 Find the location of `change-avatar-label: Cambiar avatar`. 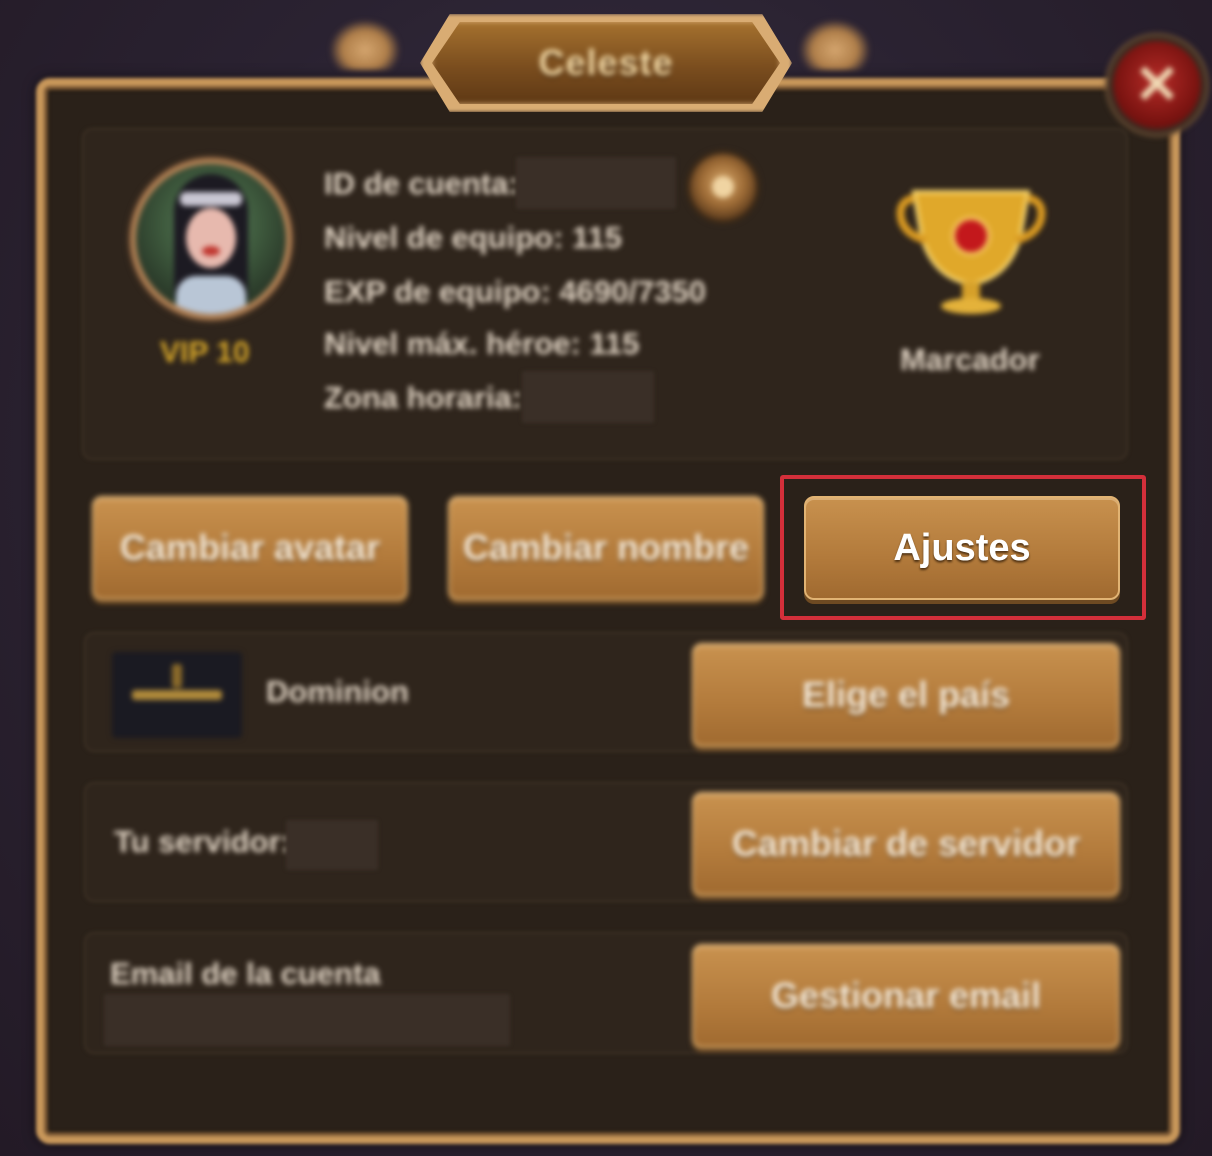

change-avatar-label: Cambiar avatar is located at coordinates (250, 547).